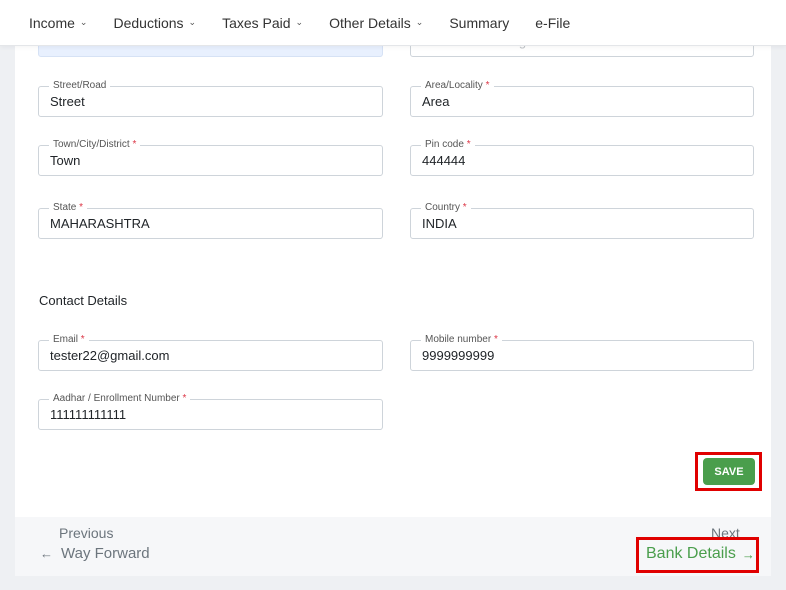  I want to click on nav-income: Income ⌄, so click(58, 23).